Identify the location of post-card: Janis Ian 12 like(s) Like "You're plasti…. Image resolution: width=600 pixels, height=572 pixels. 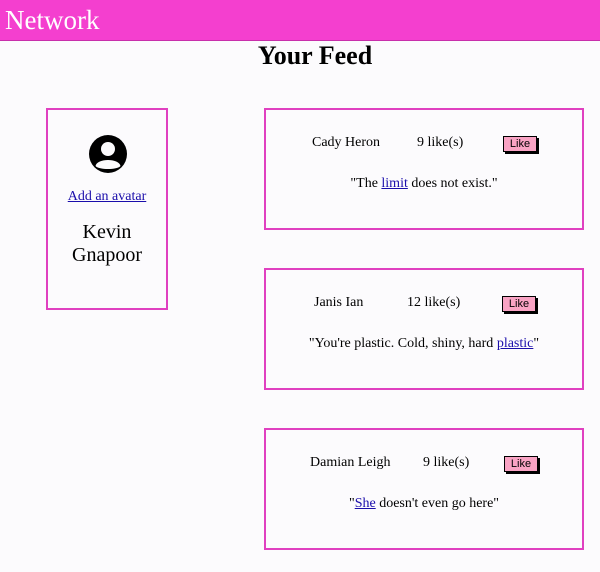
(424, 329).